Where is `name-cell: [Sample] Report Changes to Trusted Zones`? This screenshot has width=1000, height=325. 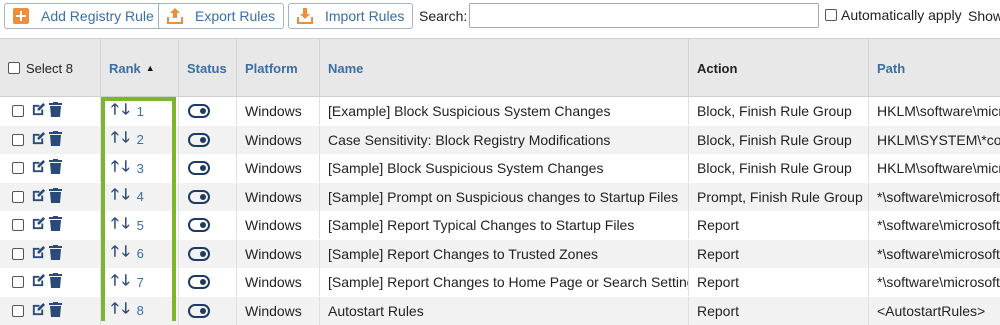
name-cell: [Sample] Report Changes to Trusted Zones is located at coordinates (504, 254).